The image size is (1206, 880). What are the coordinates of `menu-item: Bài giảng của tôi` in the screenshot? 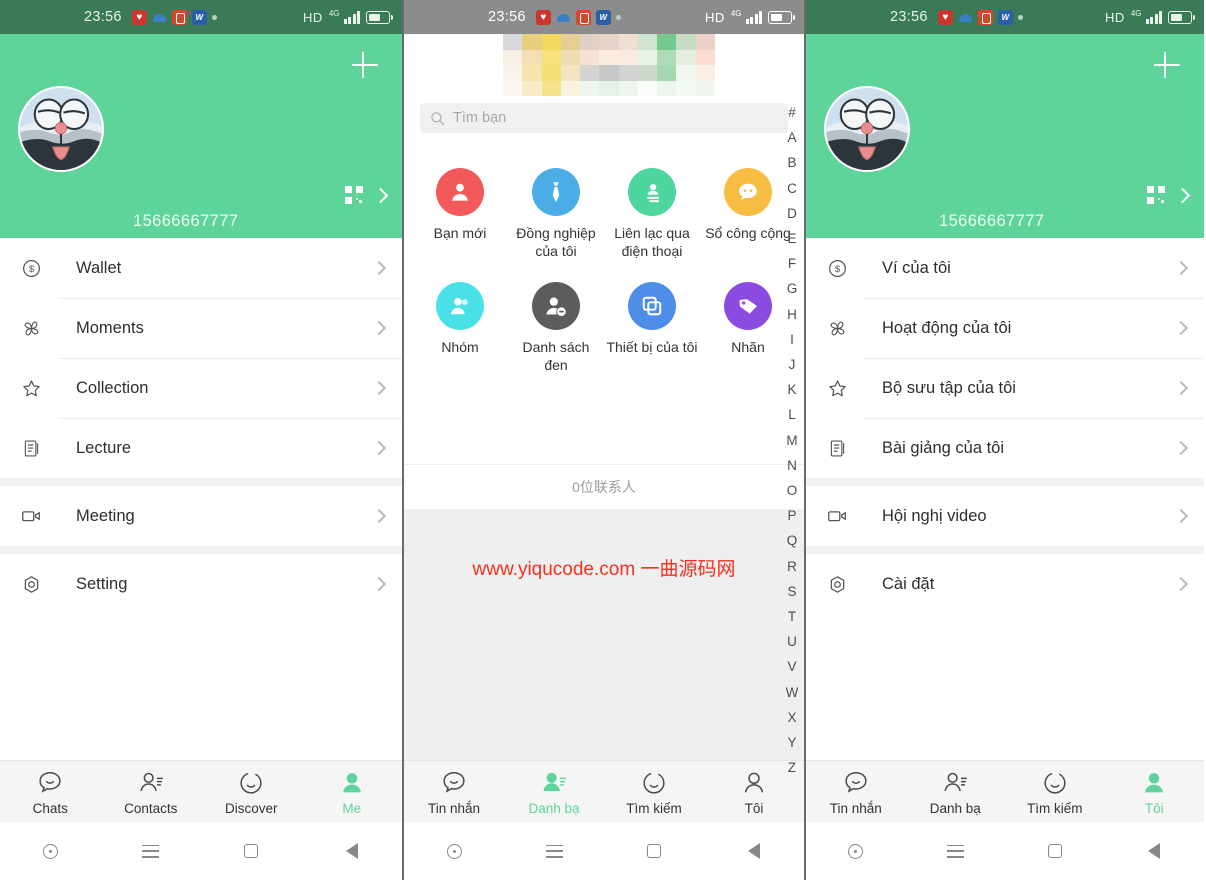 It's located at (1005, 448).